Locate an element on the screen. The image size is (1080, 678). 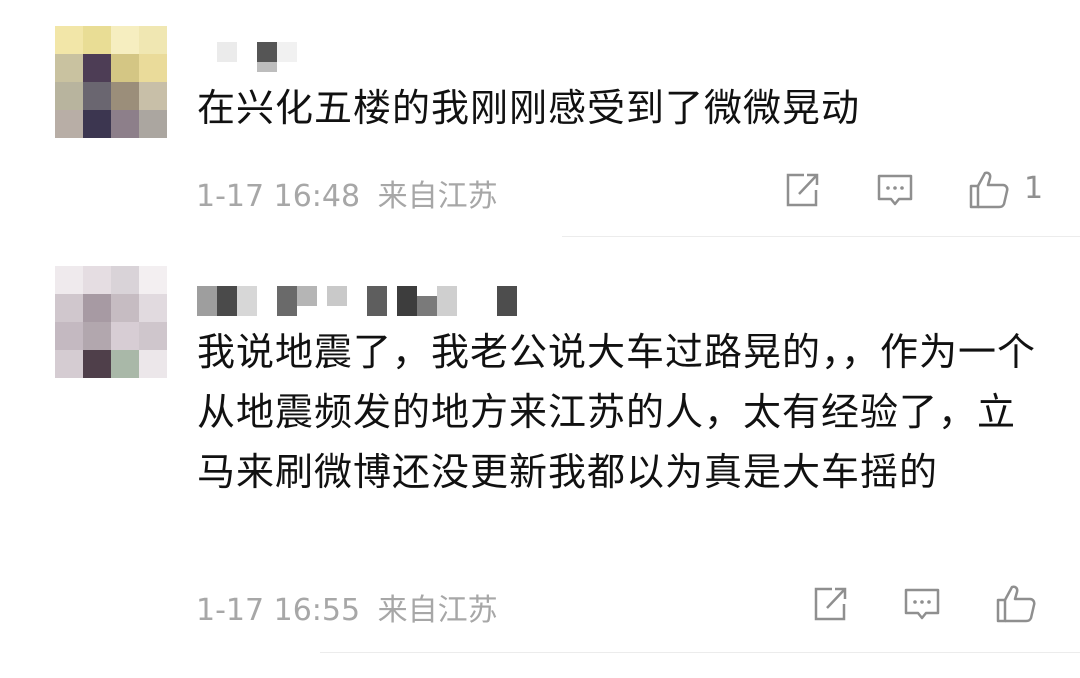
thumbs-up-icon is located at coordinates (1016, 604).